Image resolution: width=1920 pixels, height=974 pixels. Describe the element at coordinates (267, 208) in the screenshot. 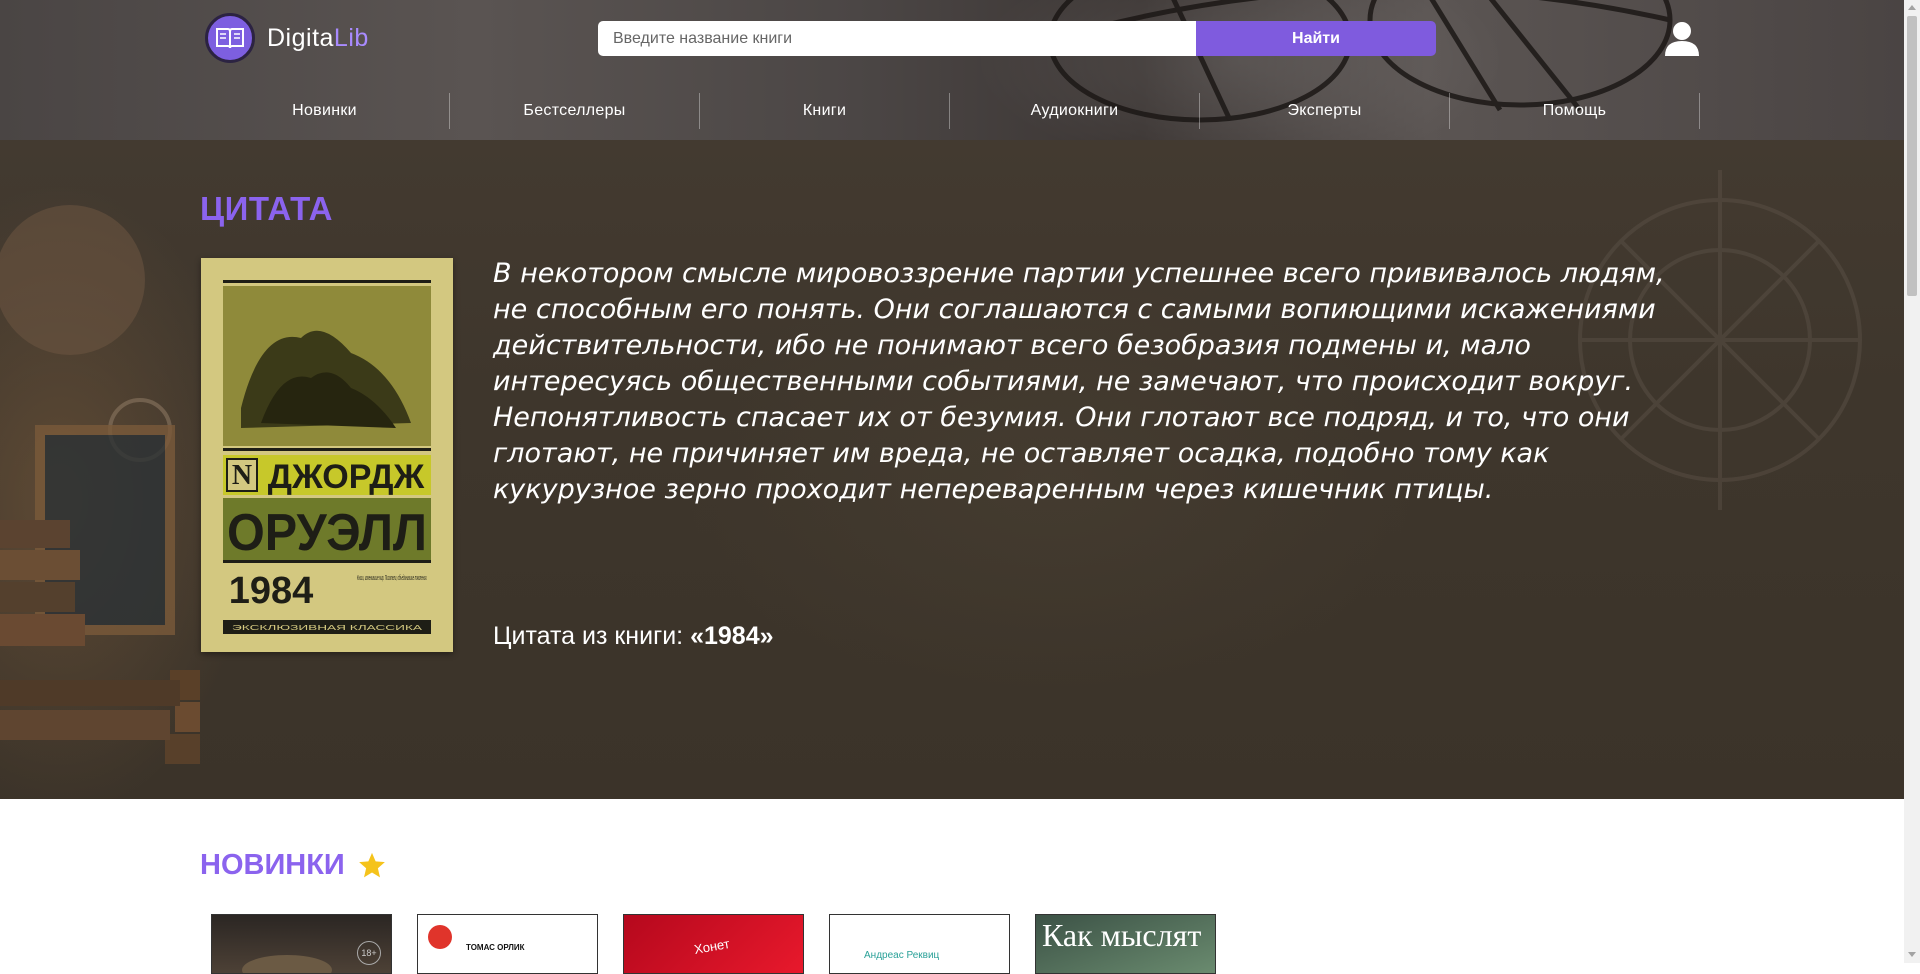

I see `quote-section-title: ЦИТАТА` at that location.